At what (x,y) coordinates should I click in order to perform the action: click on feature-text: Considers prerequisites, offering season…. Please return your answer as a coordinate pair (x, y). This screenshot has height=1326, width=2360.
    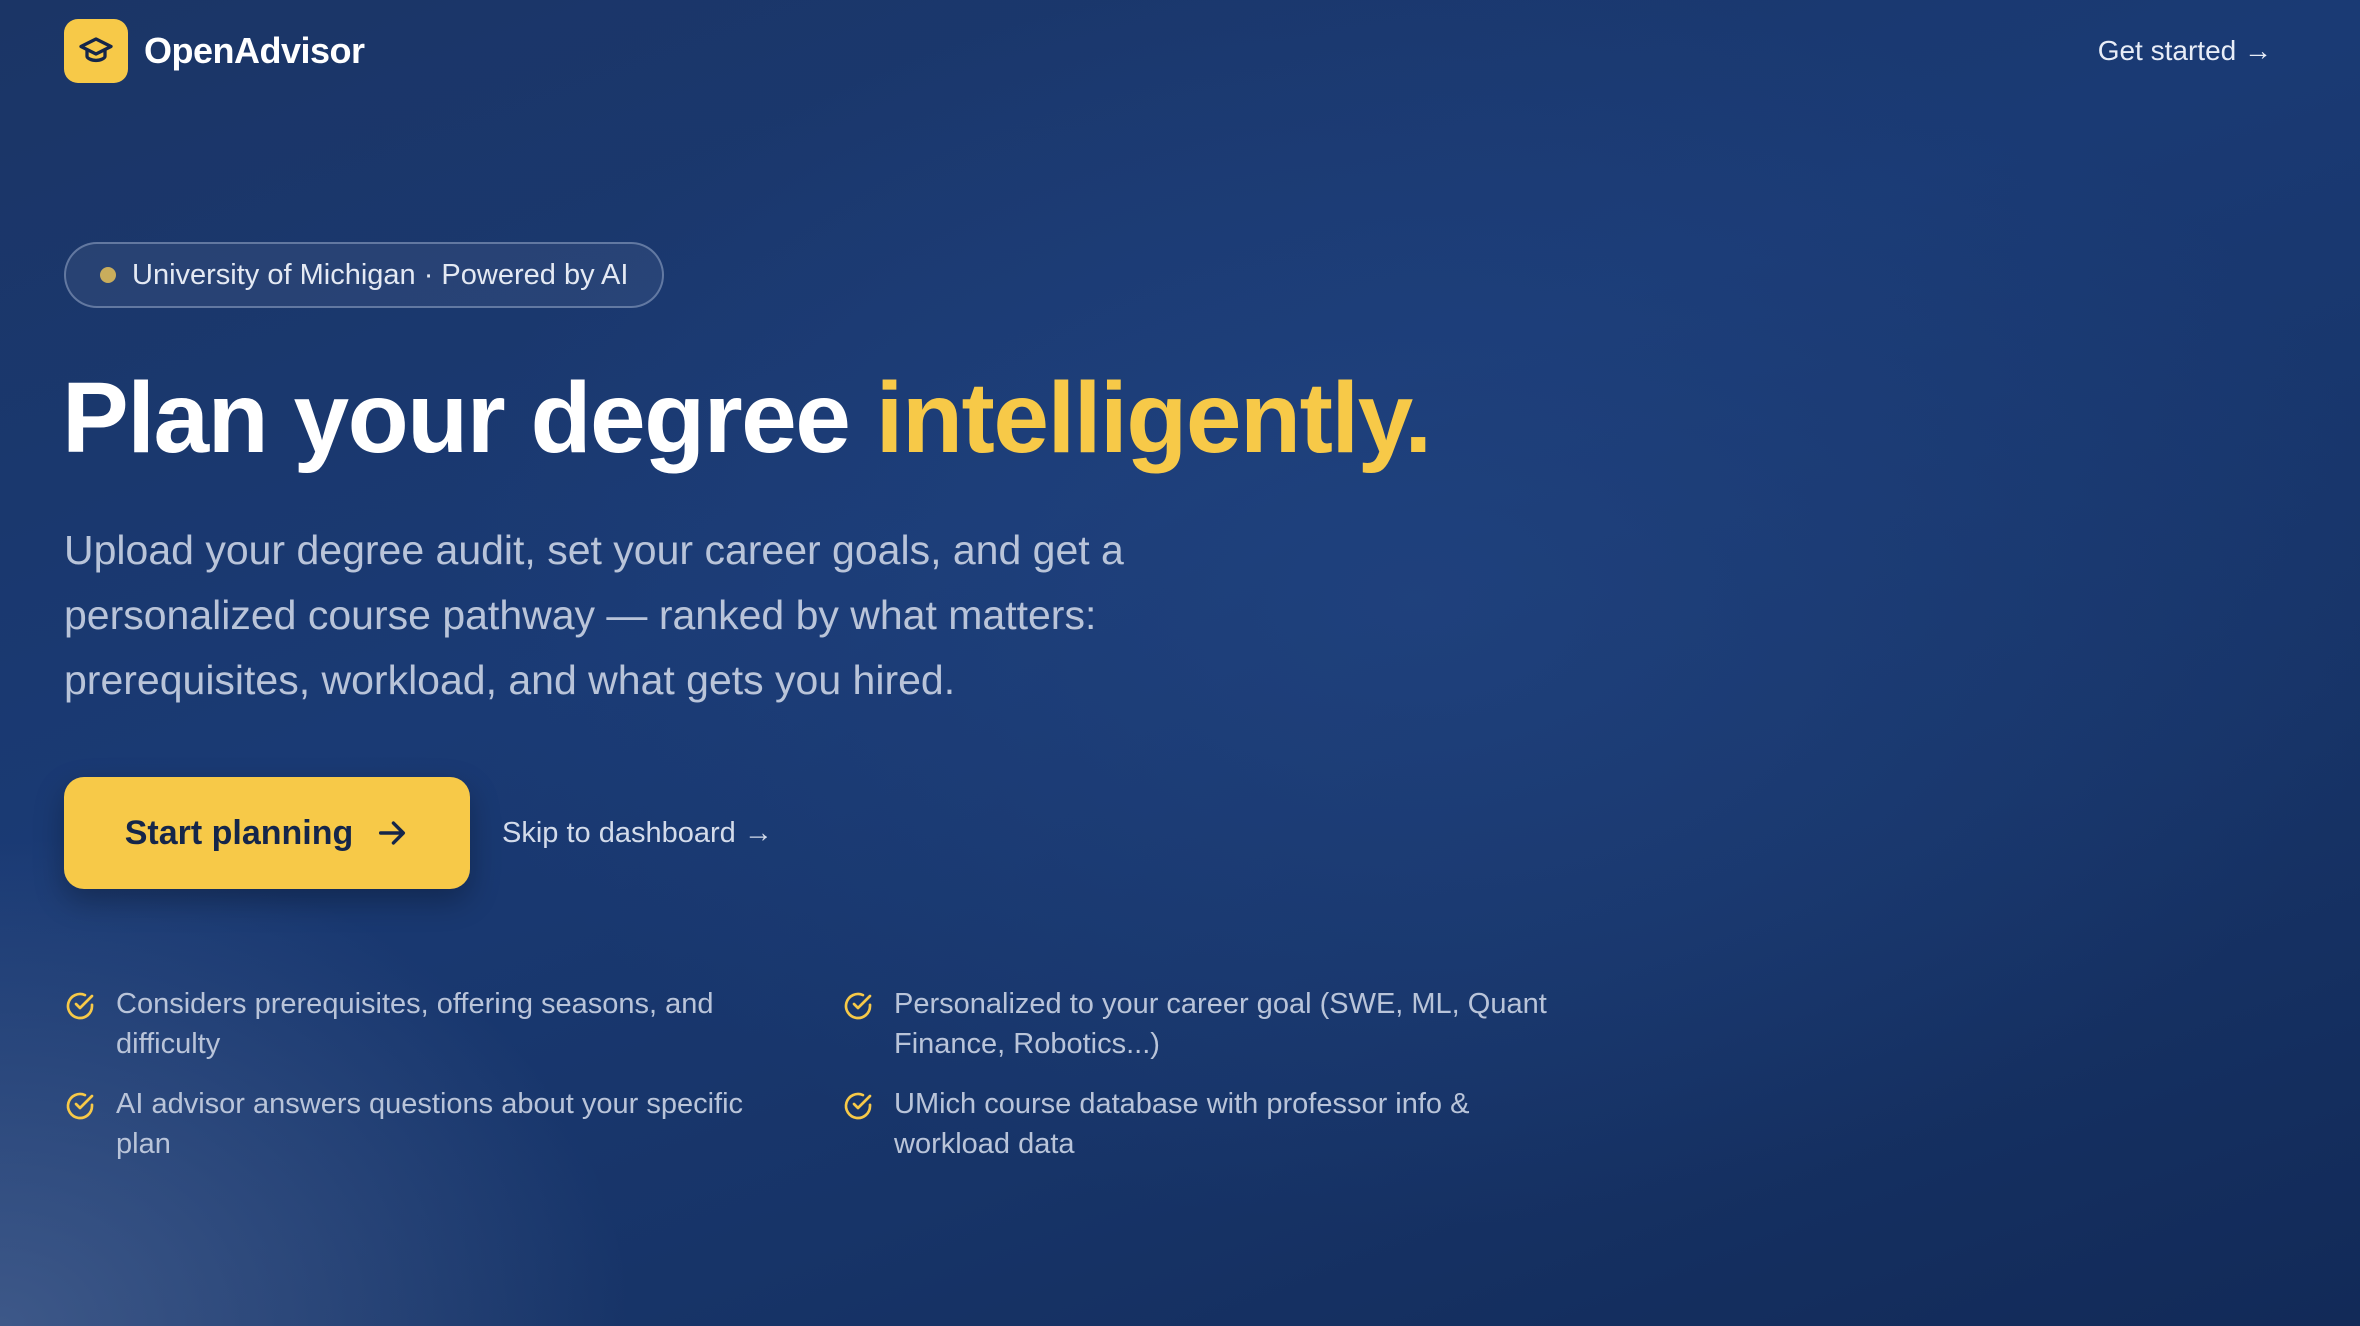
    Looking at the image, I should click on (415, 1024).